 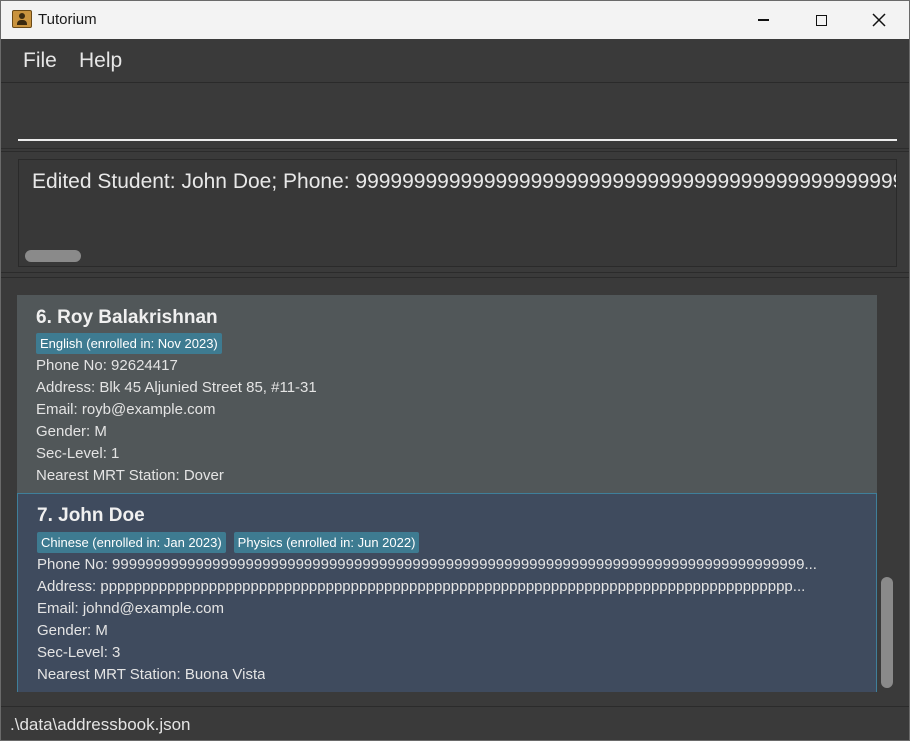 I want to click on subject-tag: English (enrolled in: Nov 2023), so click(x=129, y=343).